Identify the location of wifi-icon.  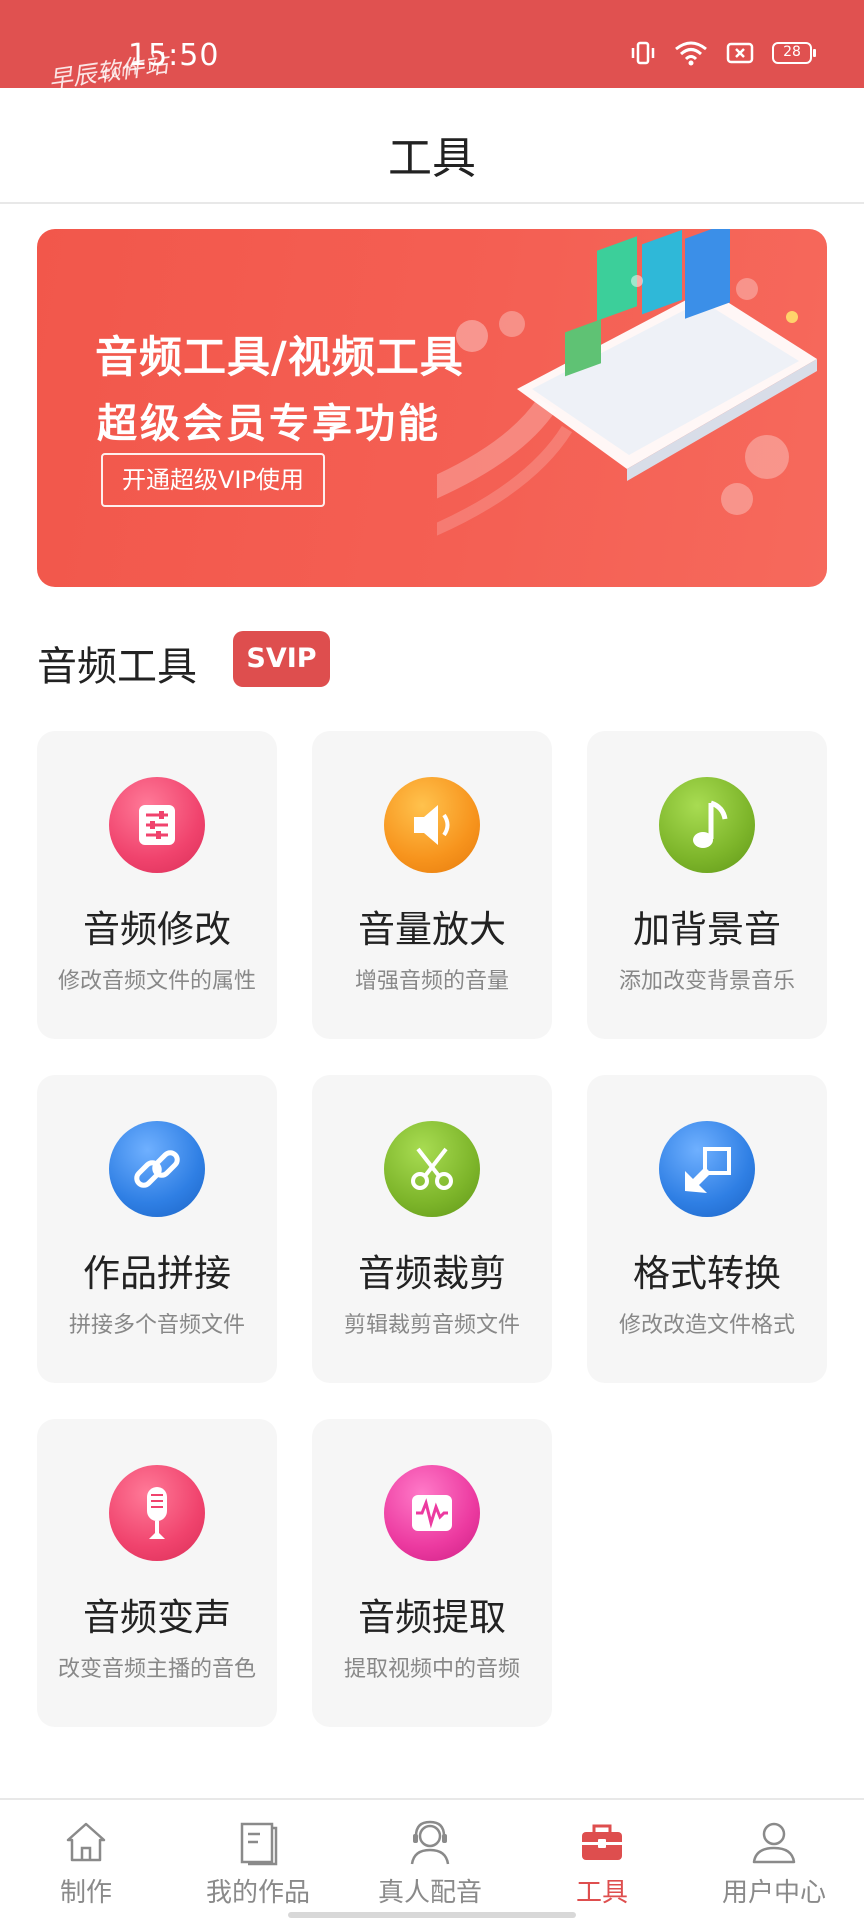
(691, 53).